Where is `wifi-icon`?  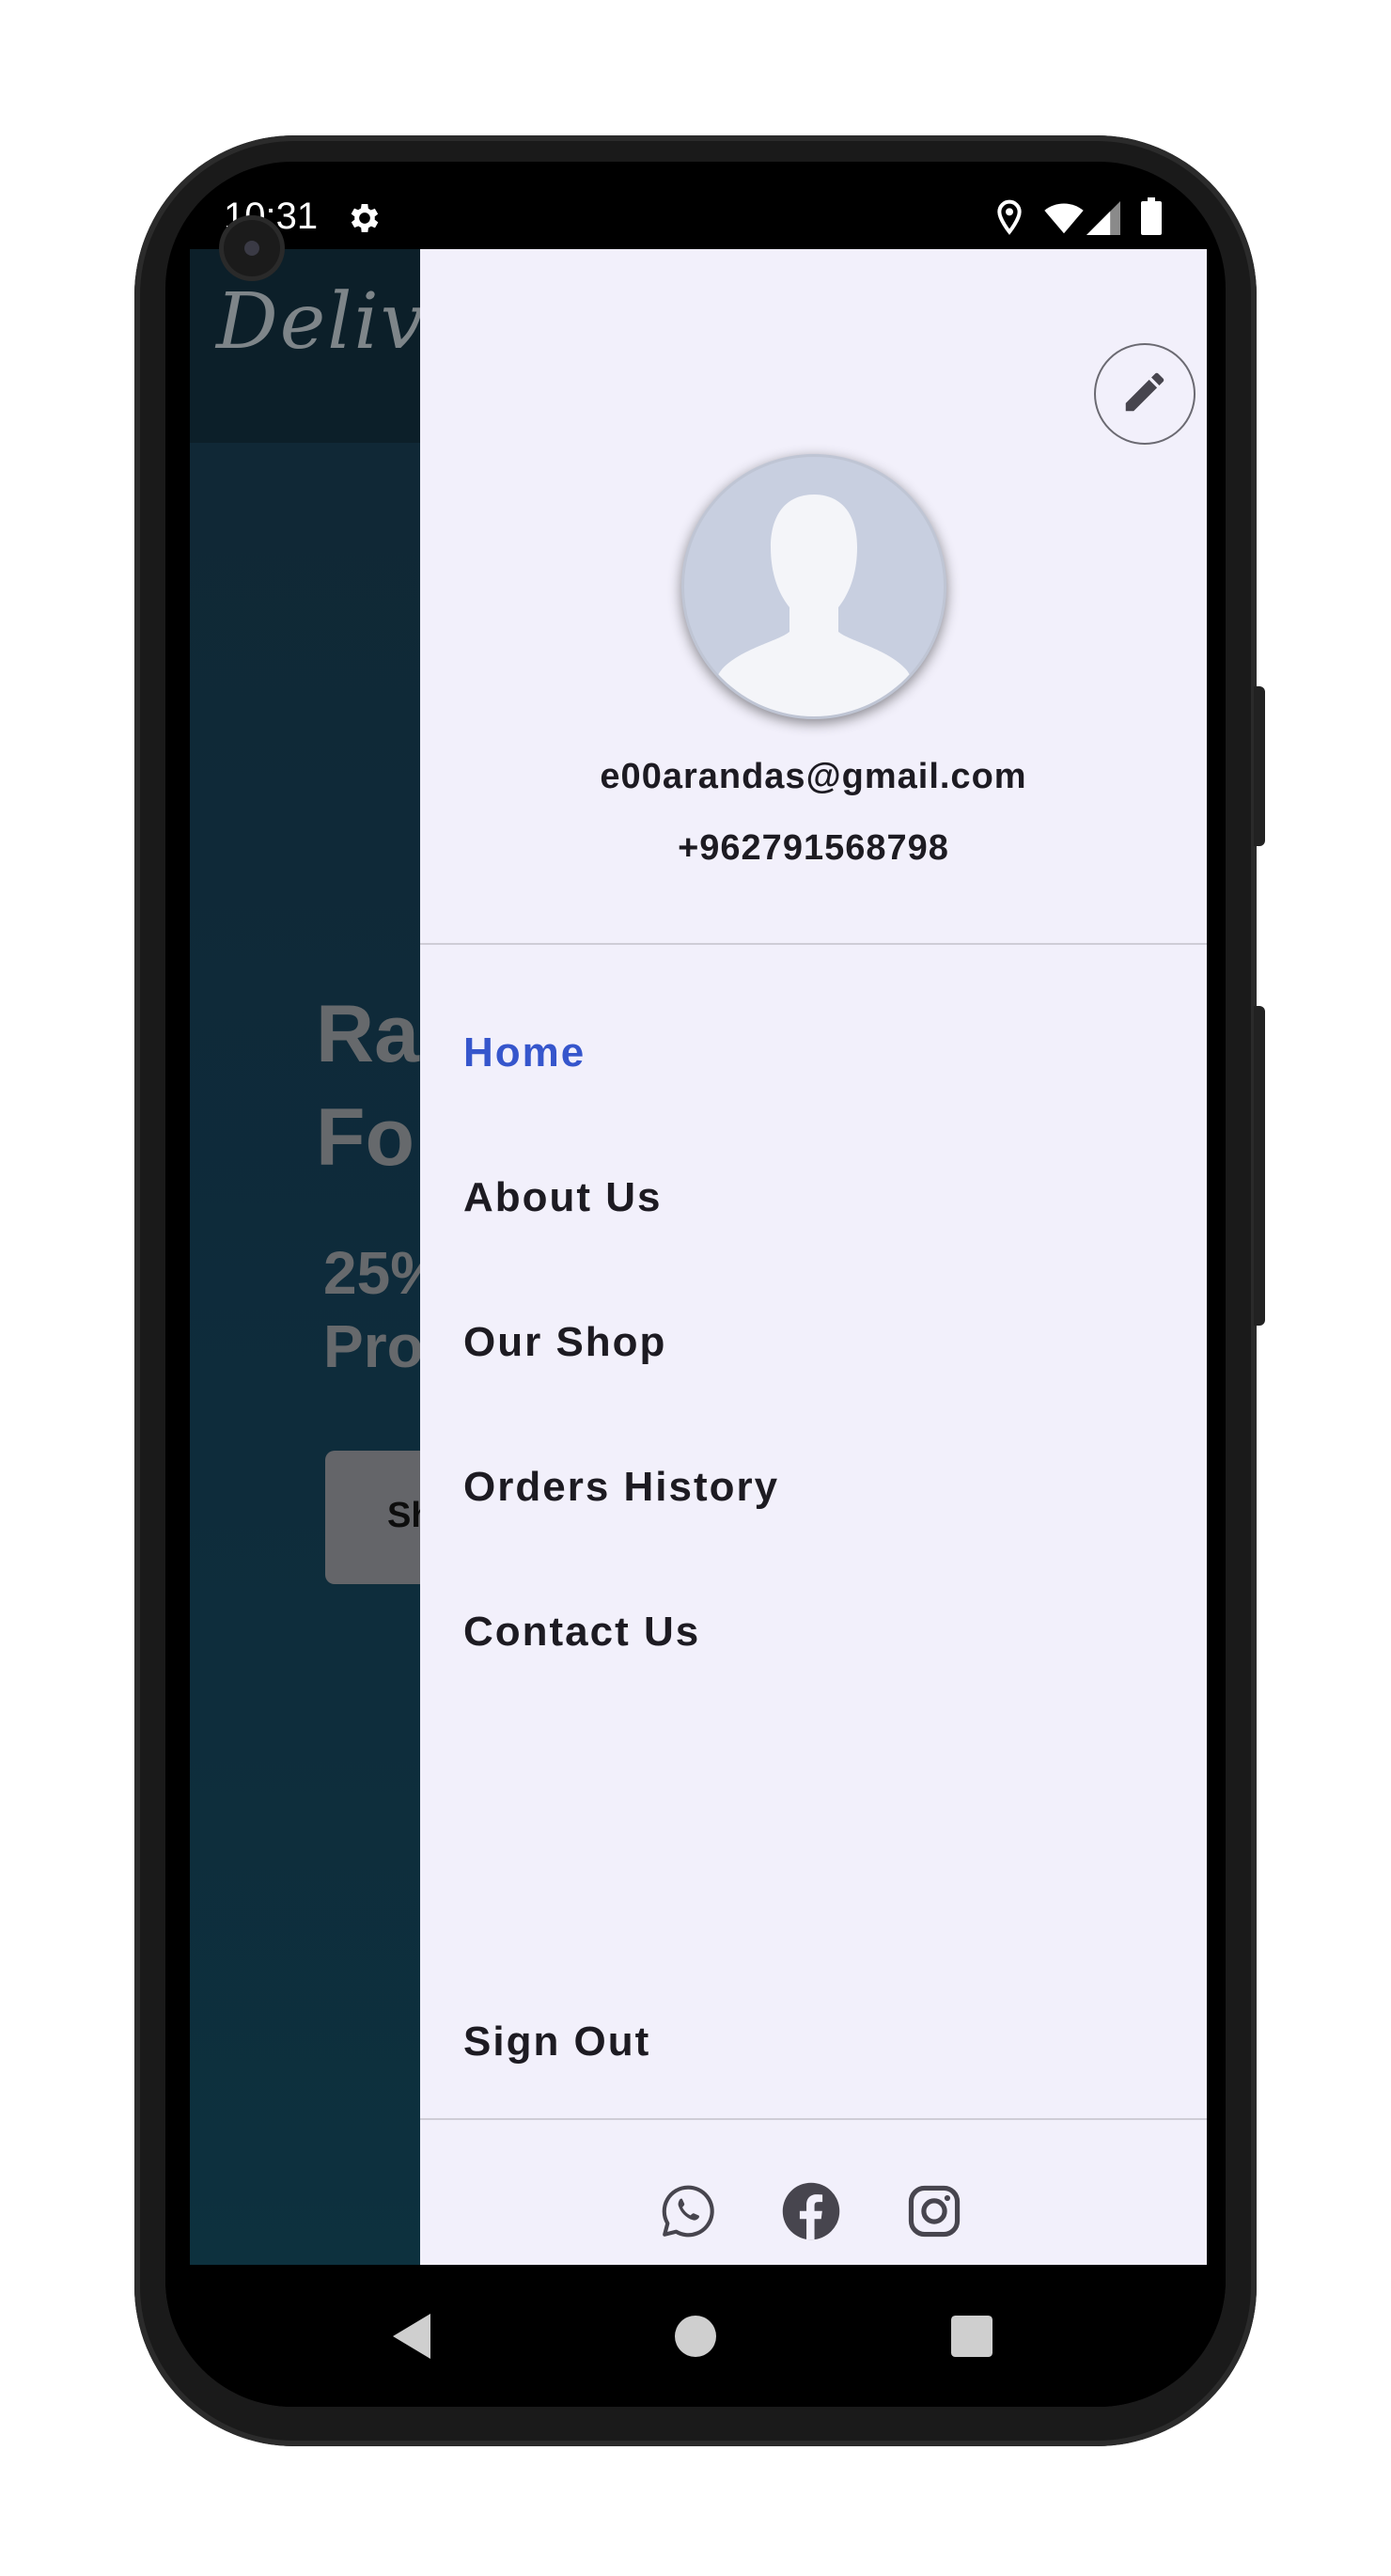
wifi-icon is located at coordinates (1064, 220).